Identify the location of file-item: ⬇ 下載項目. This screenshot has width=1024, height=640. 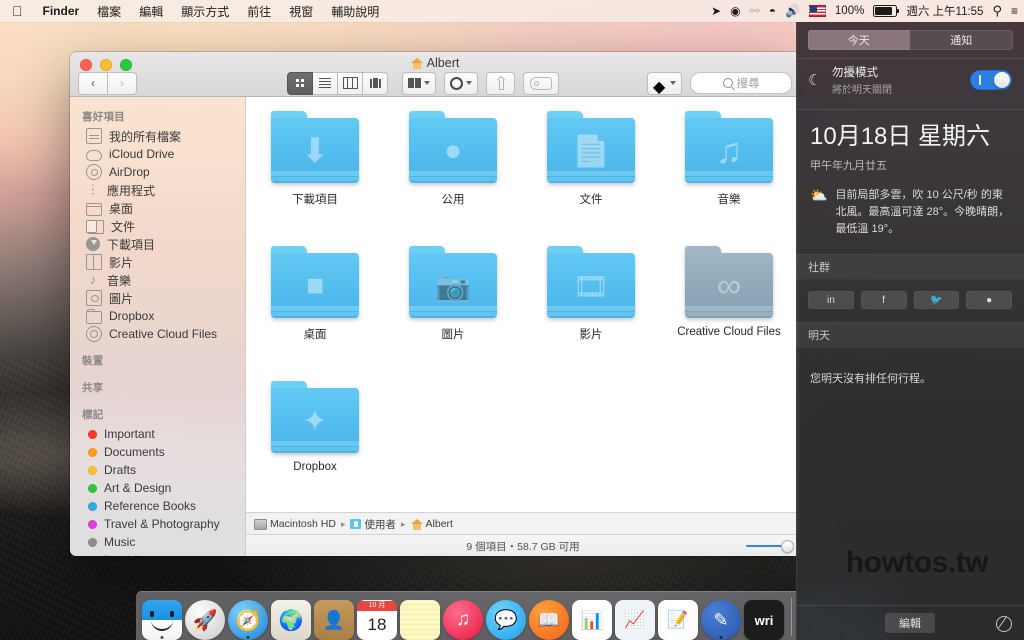
(315, 178).